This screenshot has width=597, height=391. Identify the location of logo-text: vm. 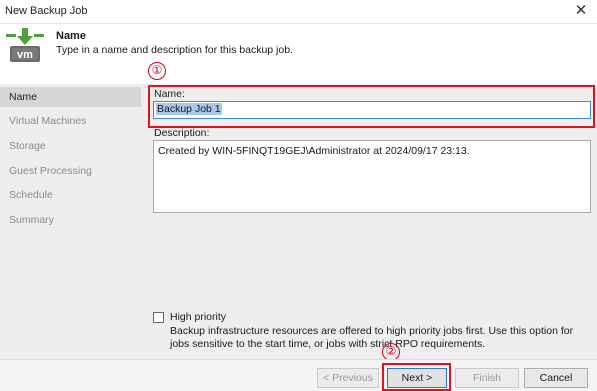
(25, 55).